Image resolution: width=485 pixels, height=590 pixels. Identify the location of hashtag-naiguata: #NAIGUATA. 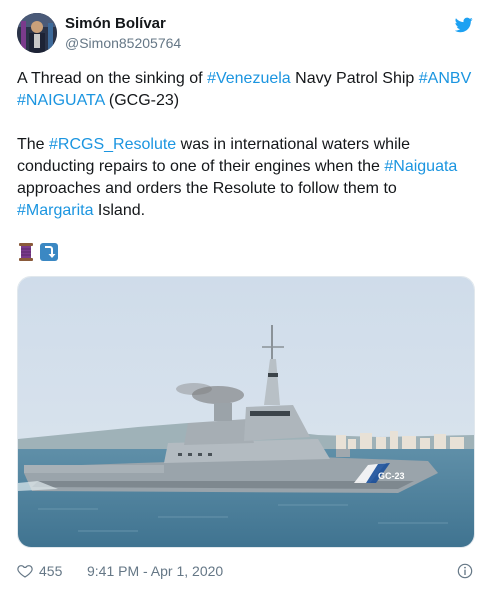
(60, 100).